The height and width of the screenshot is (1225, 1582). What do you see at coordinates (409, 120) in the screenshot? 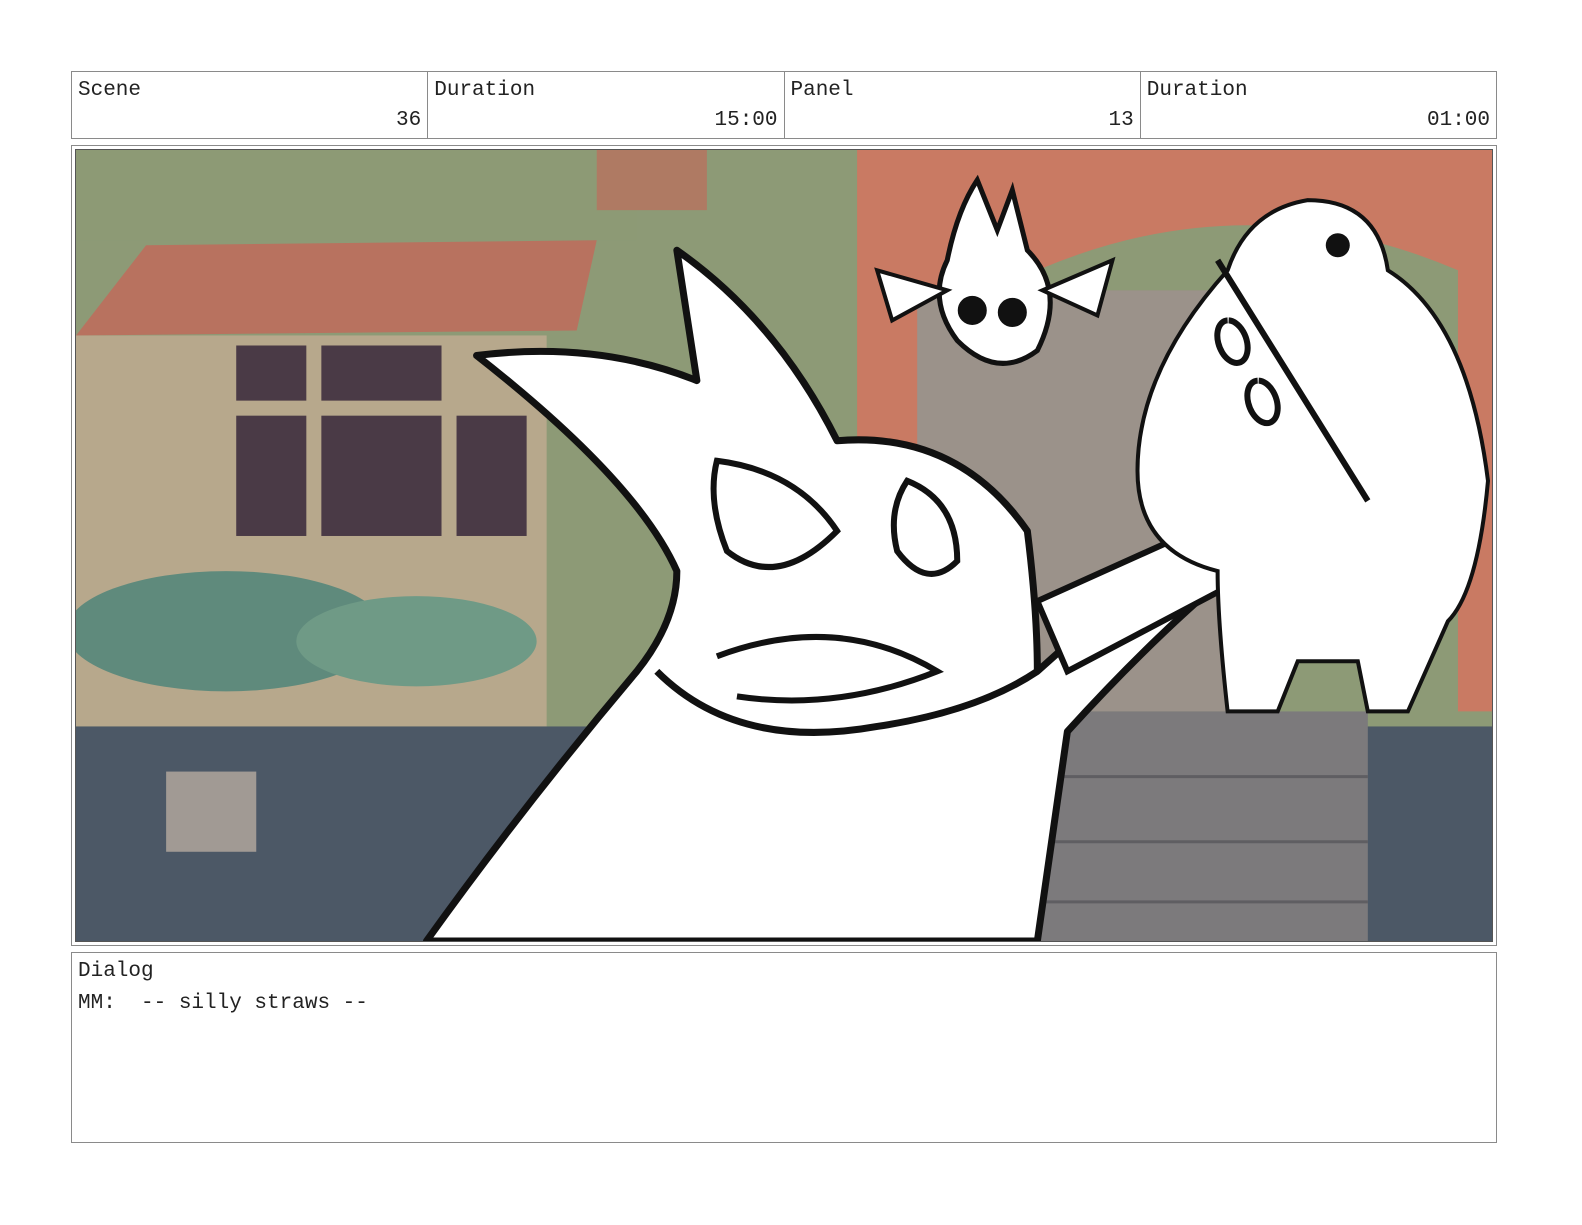
I see `scene-number: 36` at bounding box center [409, 120].